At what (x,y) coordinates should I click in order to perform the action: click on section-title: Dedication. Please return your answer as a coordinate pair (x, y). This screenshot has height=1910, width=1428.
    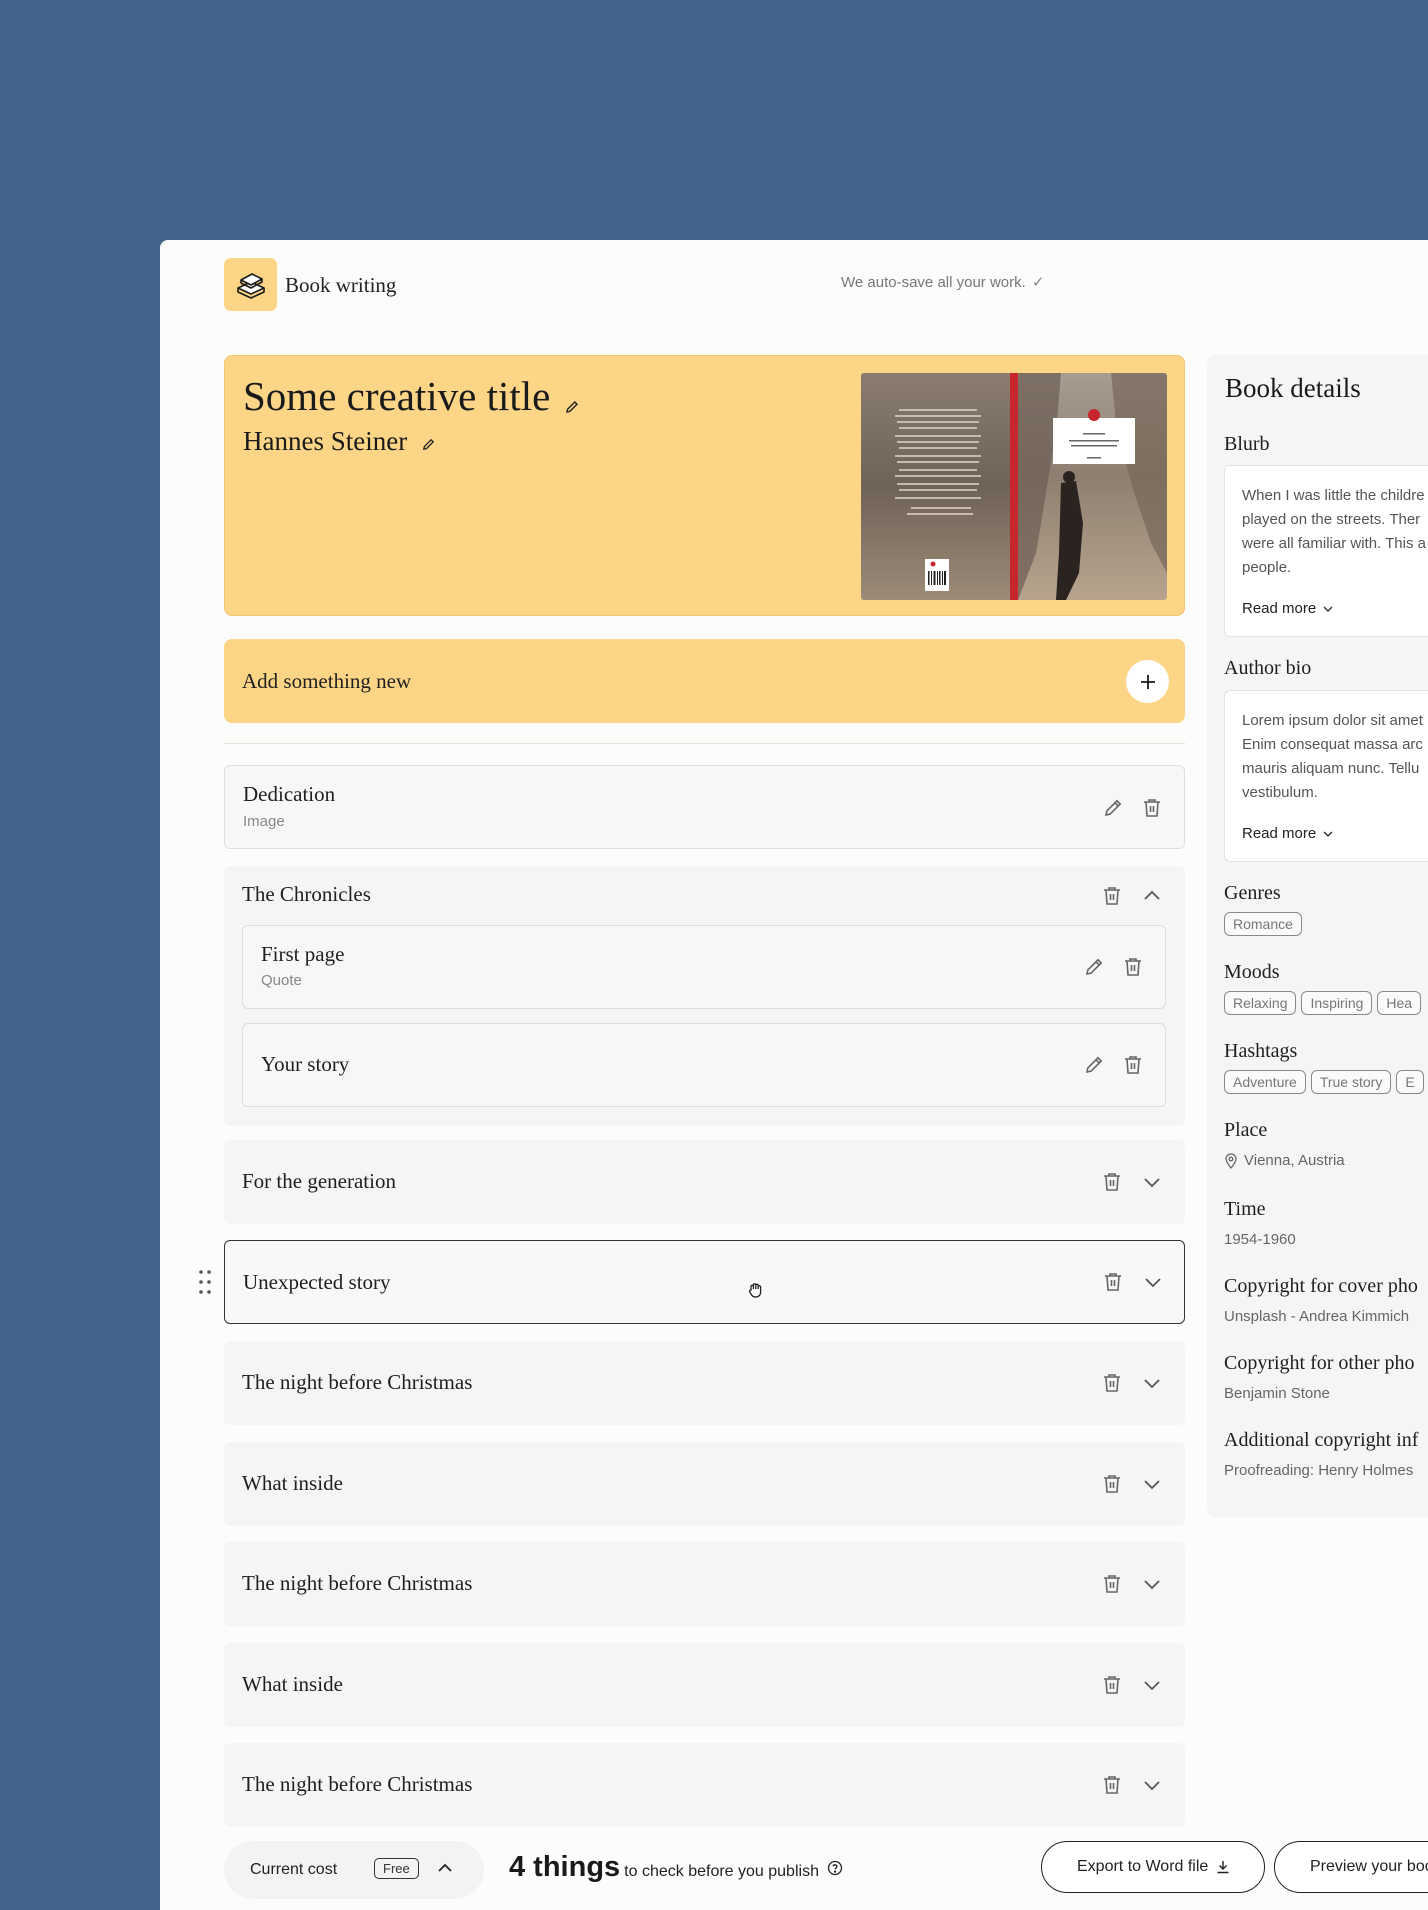
    Looking at the image, I should click on (289, 794).